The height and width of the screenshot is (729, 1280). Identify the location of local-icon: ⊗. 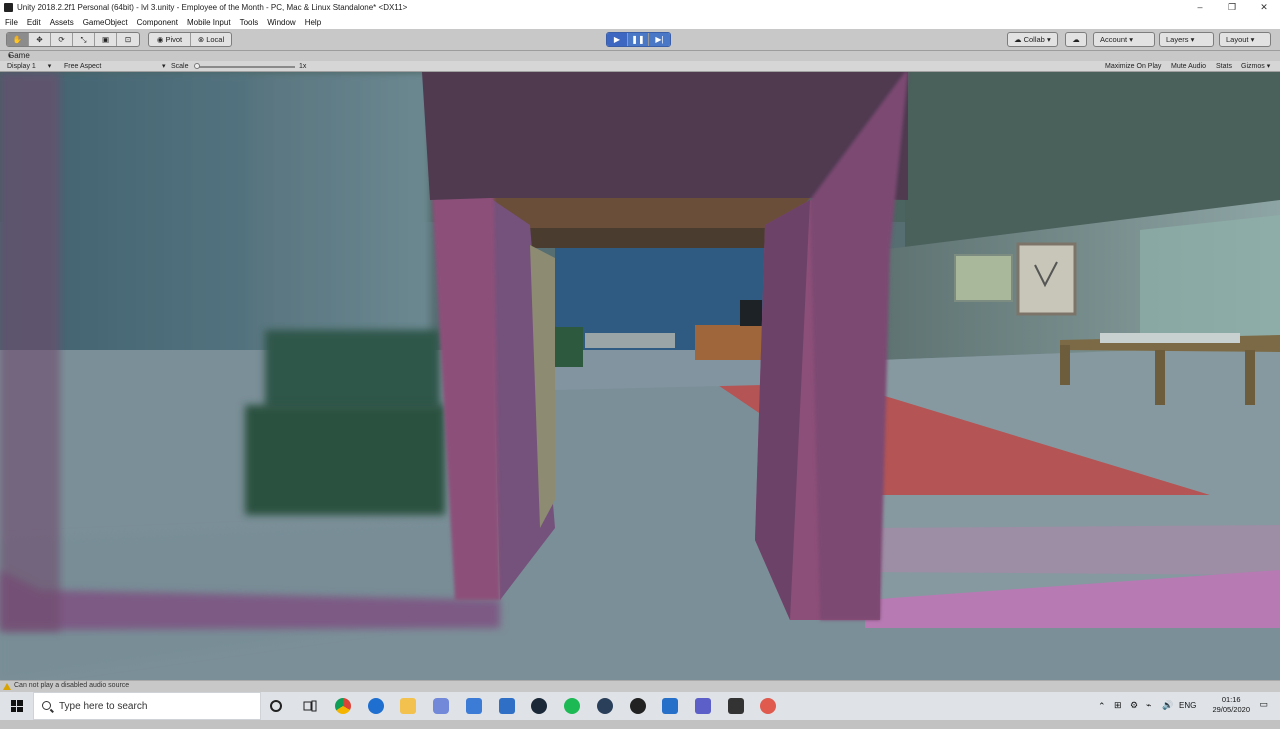
(202, 39).